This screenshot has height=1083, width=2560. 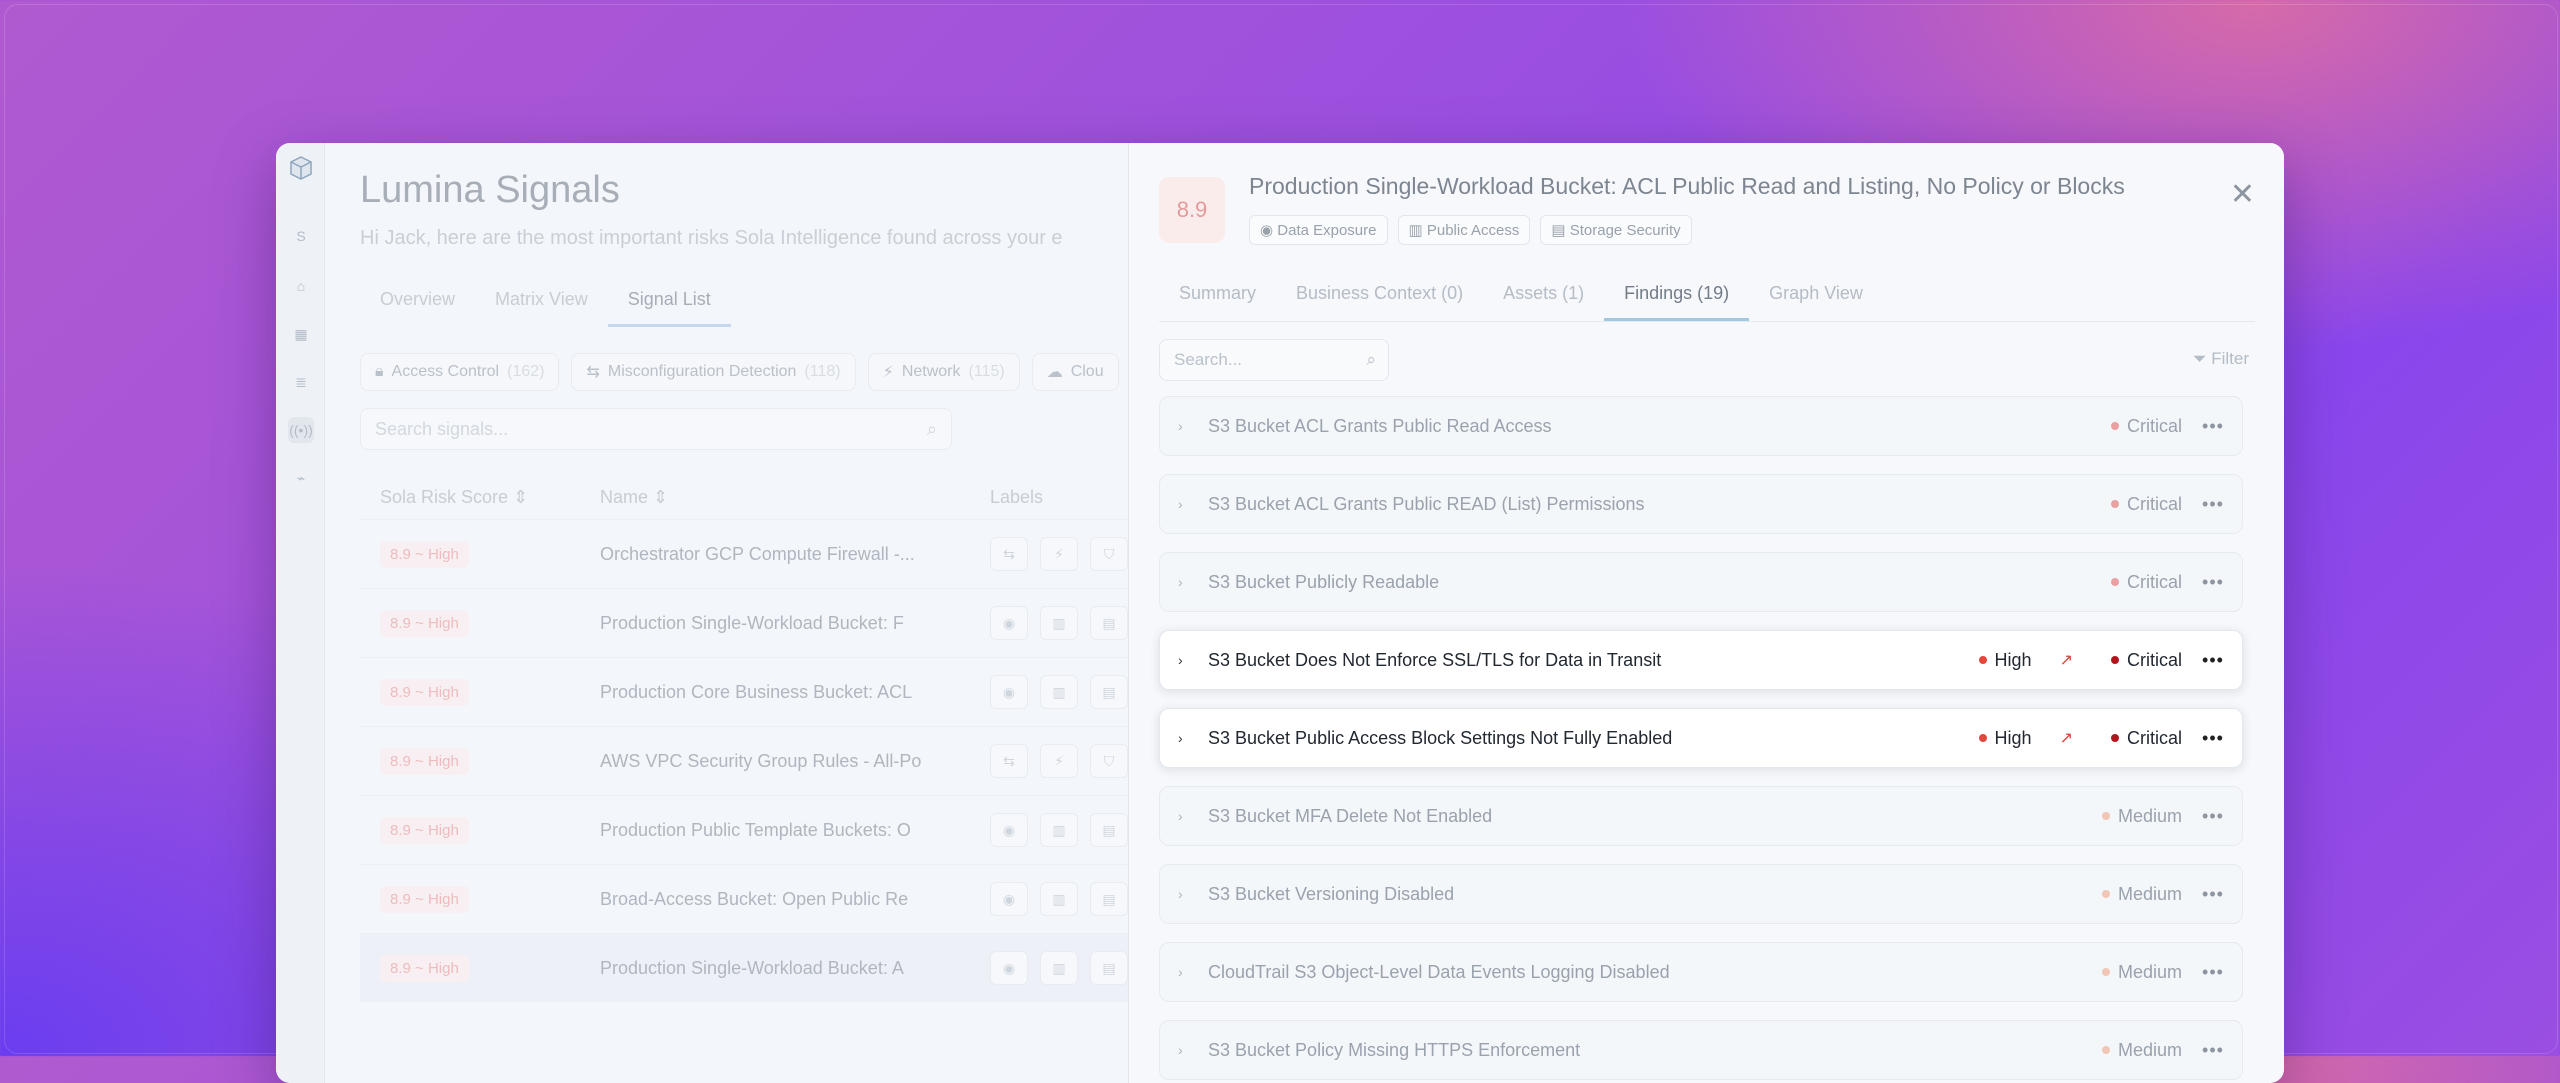 What do you see at coordinates (417, 304) in the screenshot?
I see `tab-overview: Overview` at bounding box center [417, 304].